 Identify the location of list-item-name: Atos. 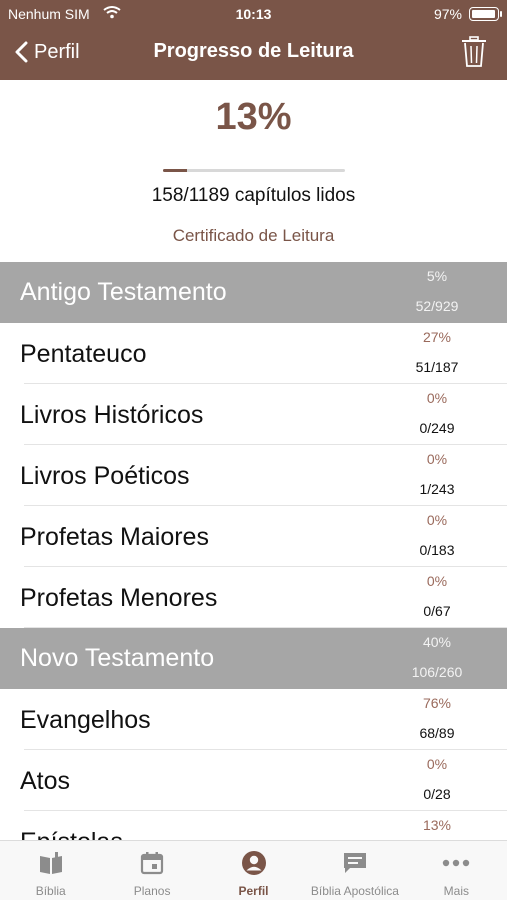
(45, 781).